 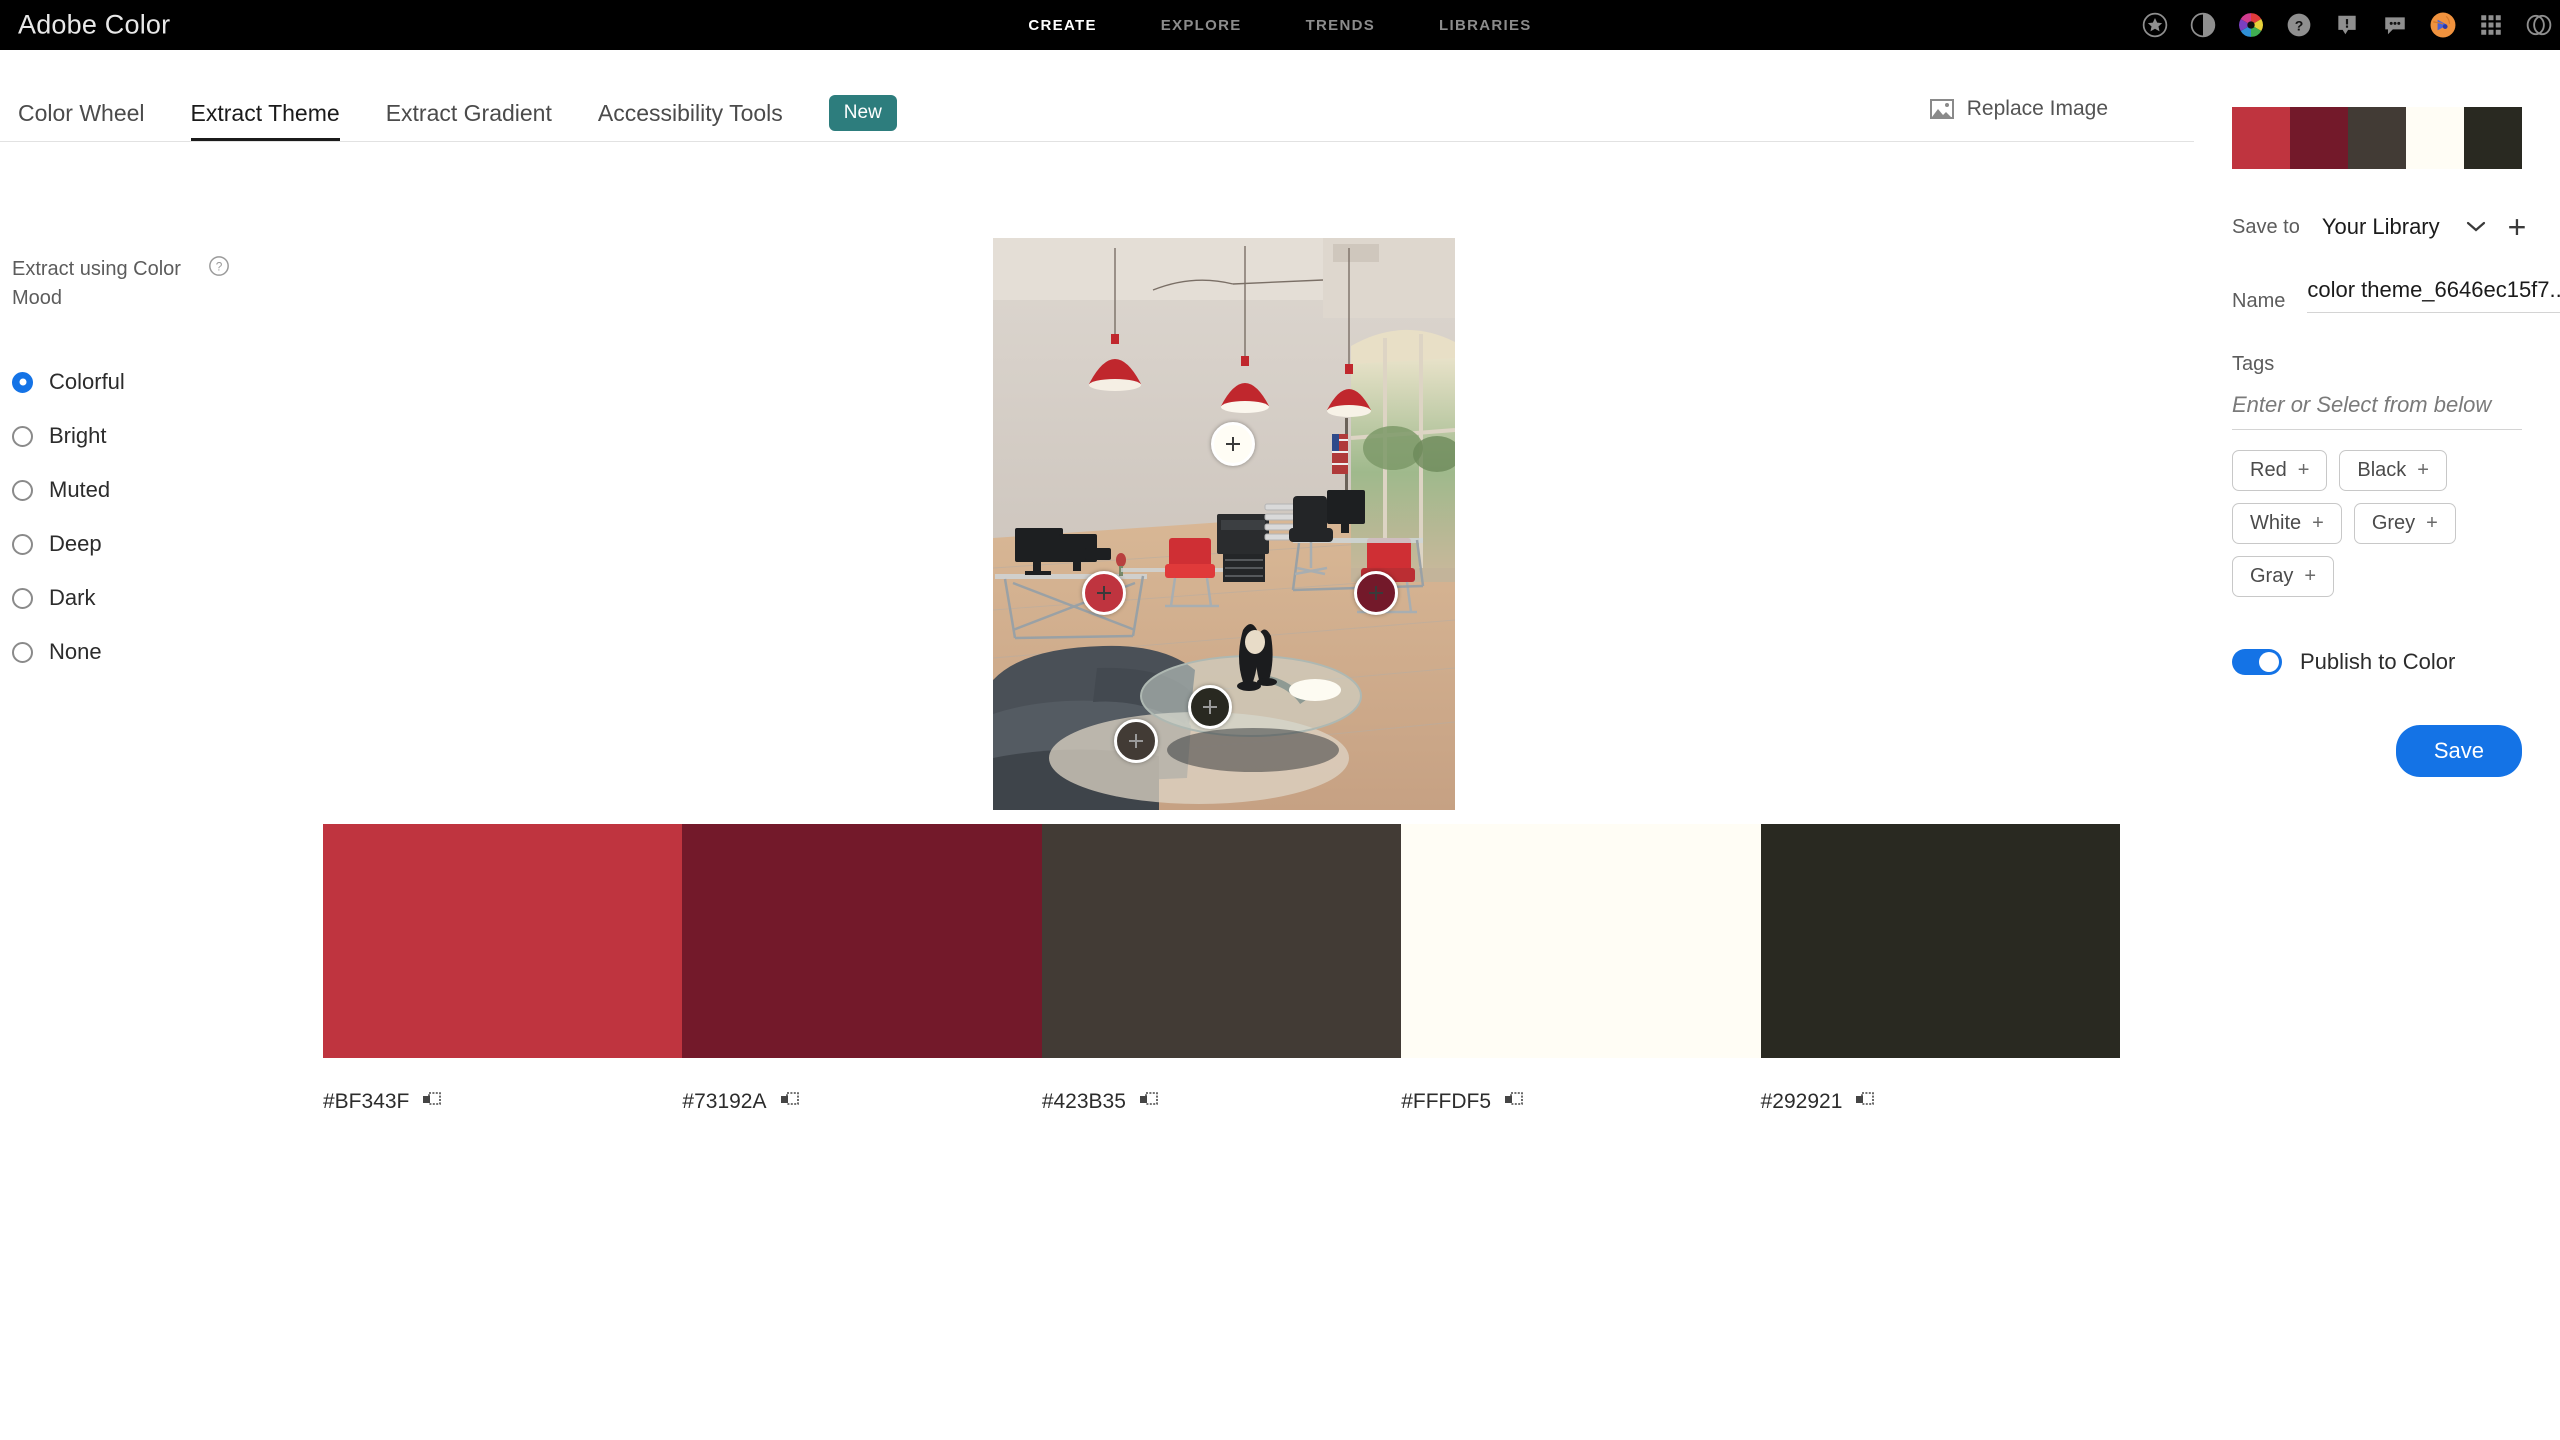 What do you see at coordinates (162, 382) in the screenshot?
I see `radio-option-colorful: Colorful` at bounding box center [162, 382].